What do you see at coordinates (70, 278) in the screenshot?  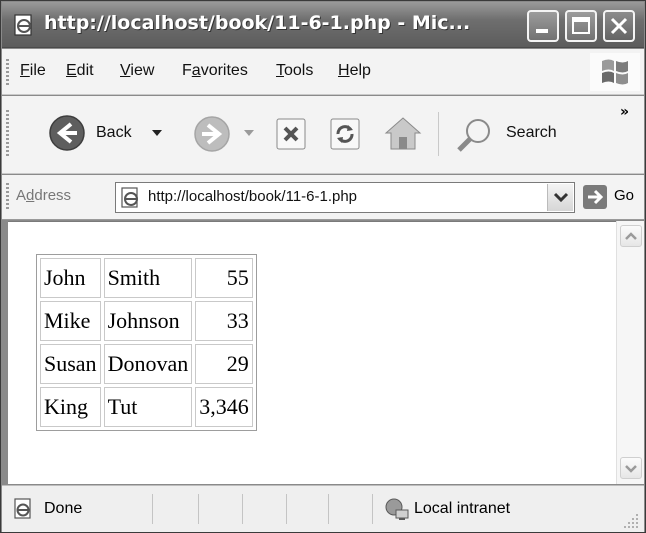 I see `table-cell: John` at bounding box center [70, 278].